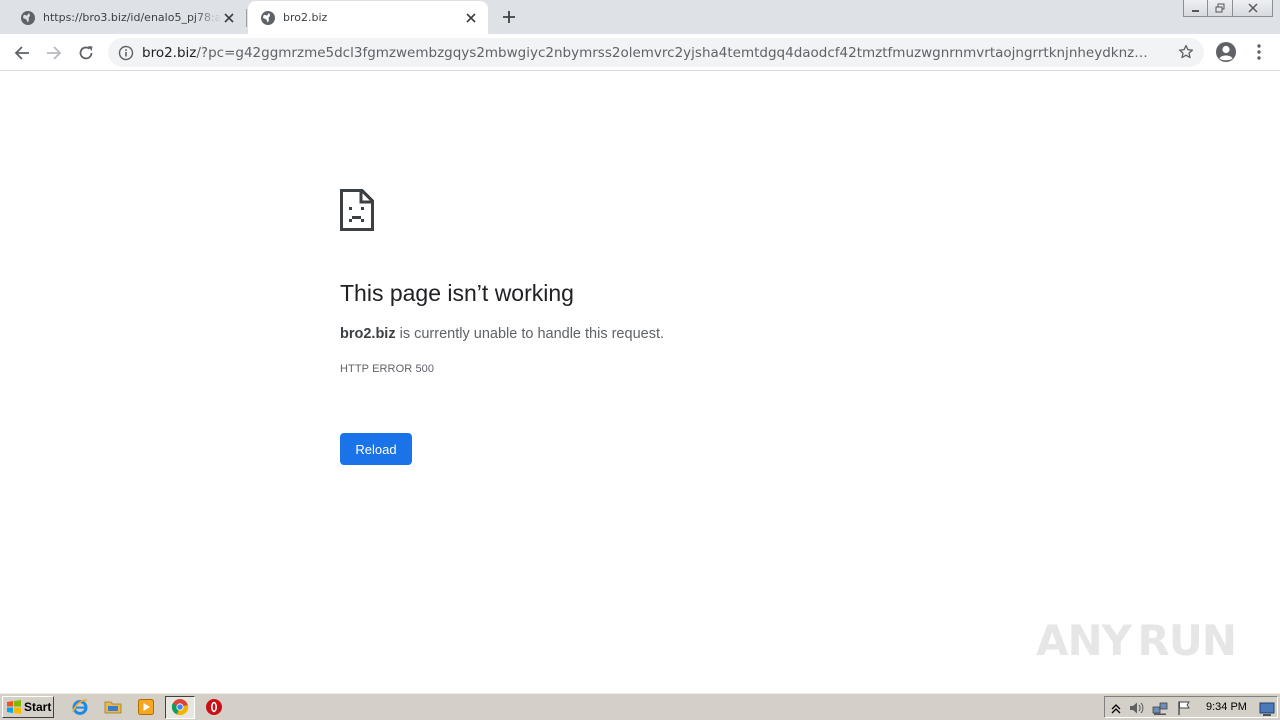 Image resolution: width=1280 pixels, height=720 pixels. I want to click on star-icon, so click(1186, 52).